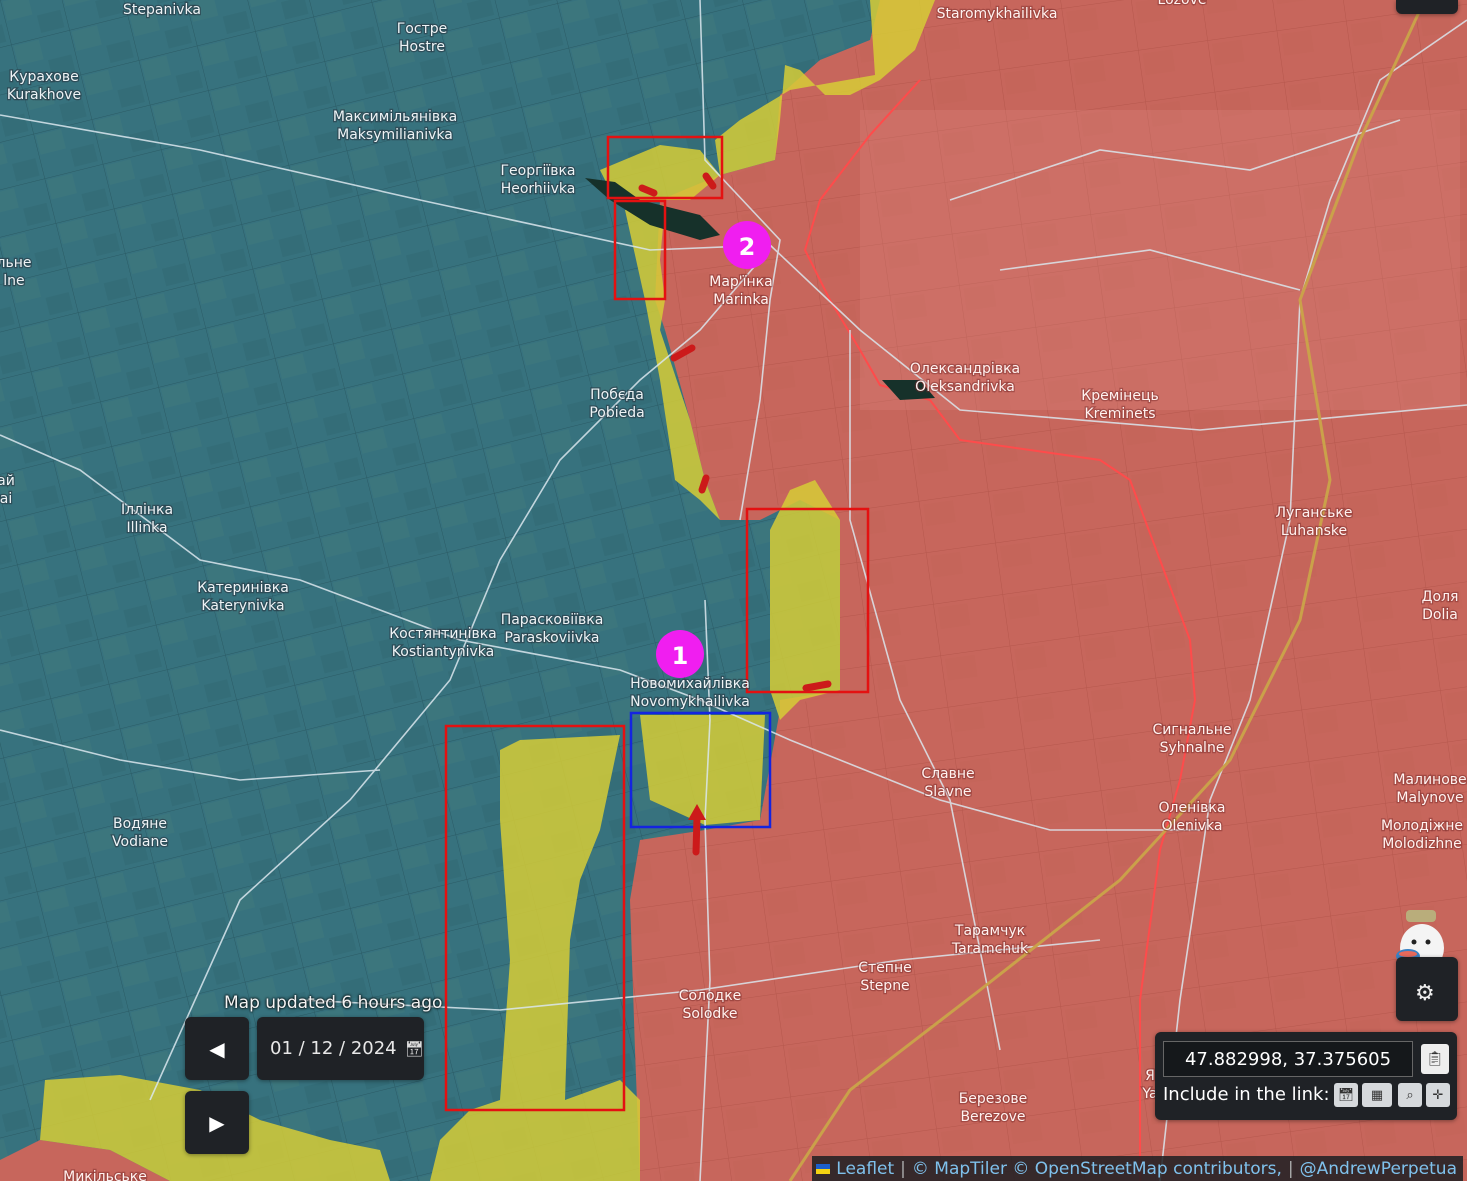 Image resolution: width=1467 pixels, height=1181 pixels. Describe the element at coordinates (993, 1099) in the screenshot. I see `city-label-berezove: Березове` at that location.